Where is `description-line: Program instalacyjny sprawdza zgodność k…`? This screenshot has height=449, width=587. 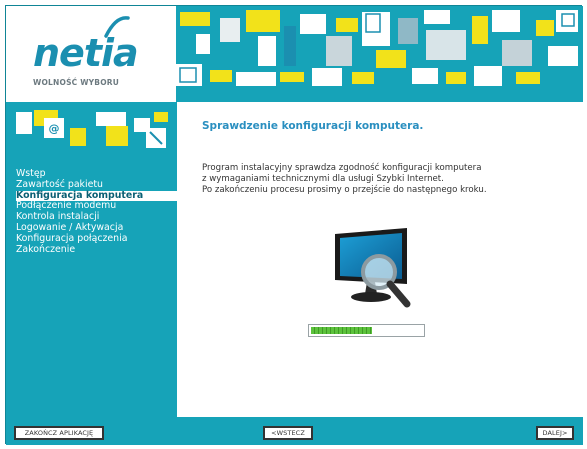 description-line: Program instalacyjny sprawdza zgodność k… is located at coordinates (342, 168).